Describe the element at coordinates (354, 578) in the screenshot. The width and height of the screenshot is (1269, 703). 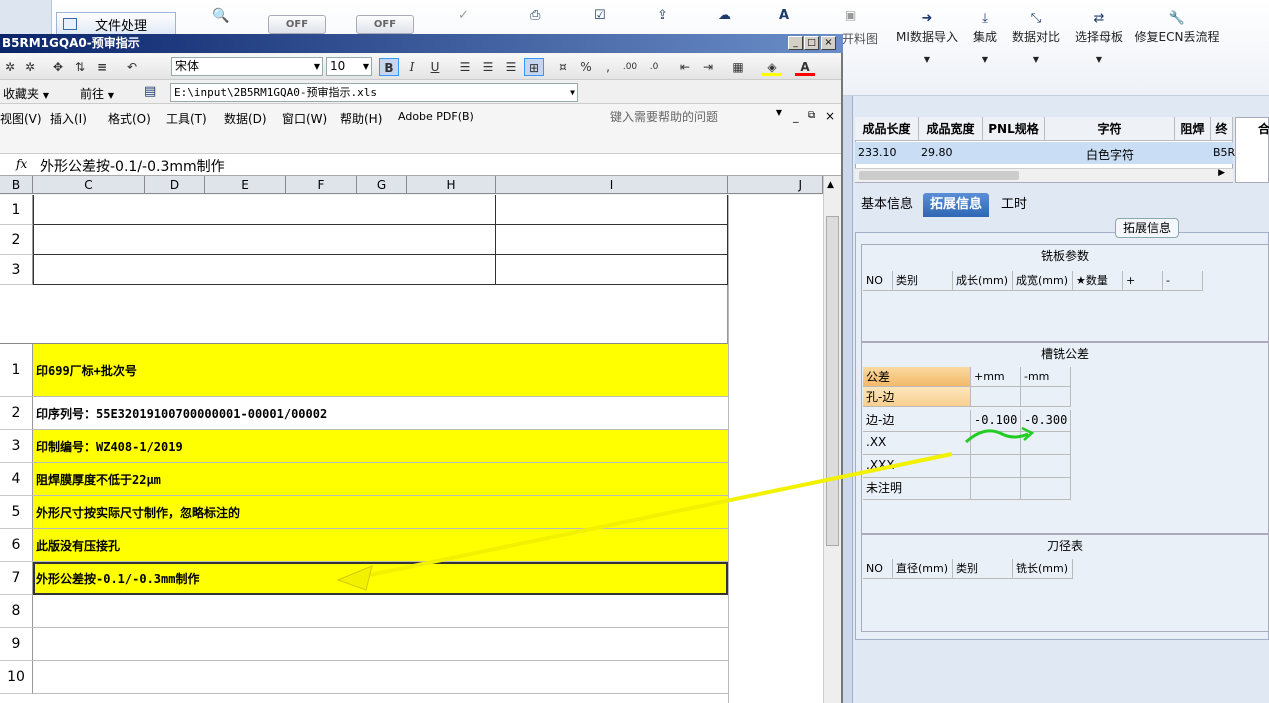
I see `yellow-arrow-head-icon` at that location.